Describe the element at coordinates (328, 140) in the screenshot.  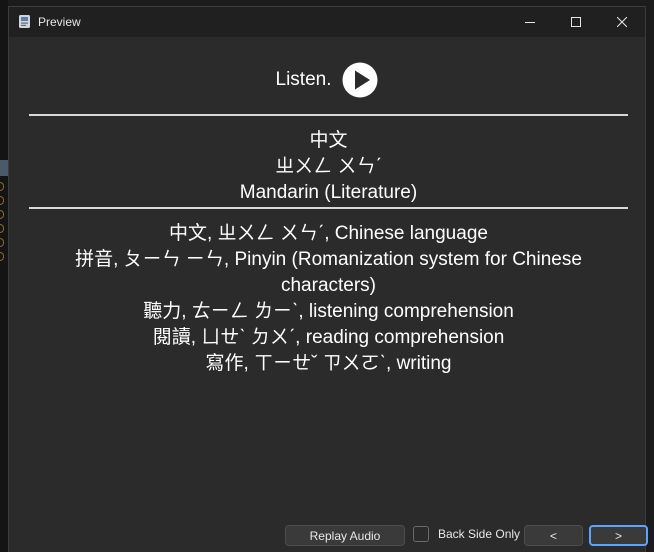
I see `front-hanzi: 中文` at that location.